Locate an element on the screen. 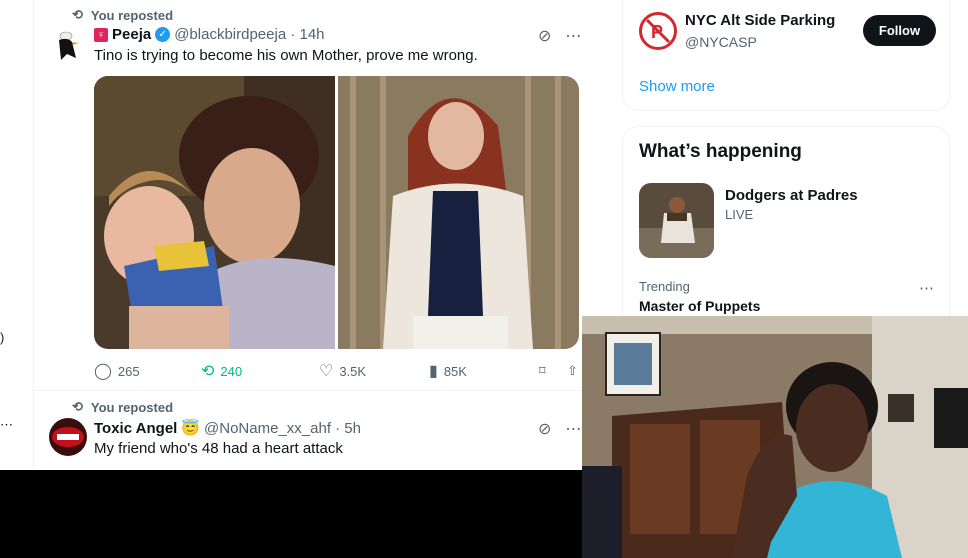  reply-icon: ◯ is located at coordinates (103, 371).